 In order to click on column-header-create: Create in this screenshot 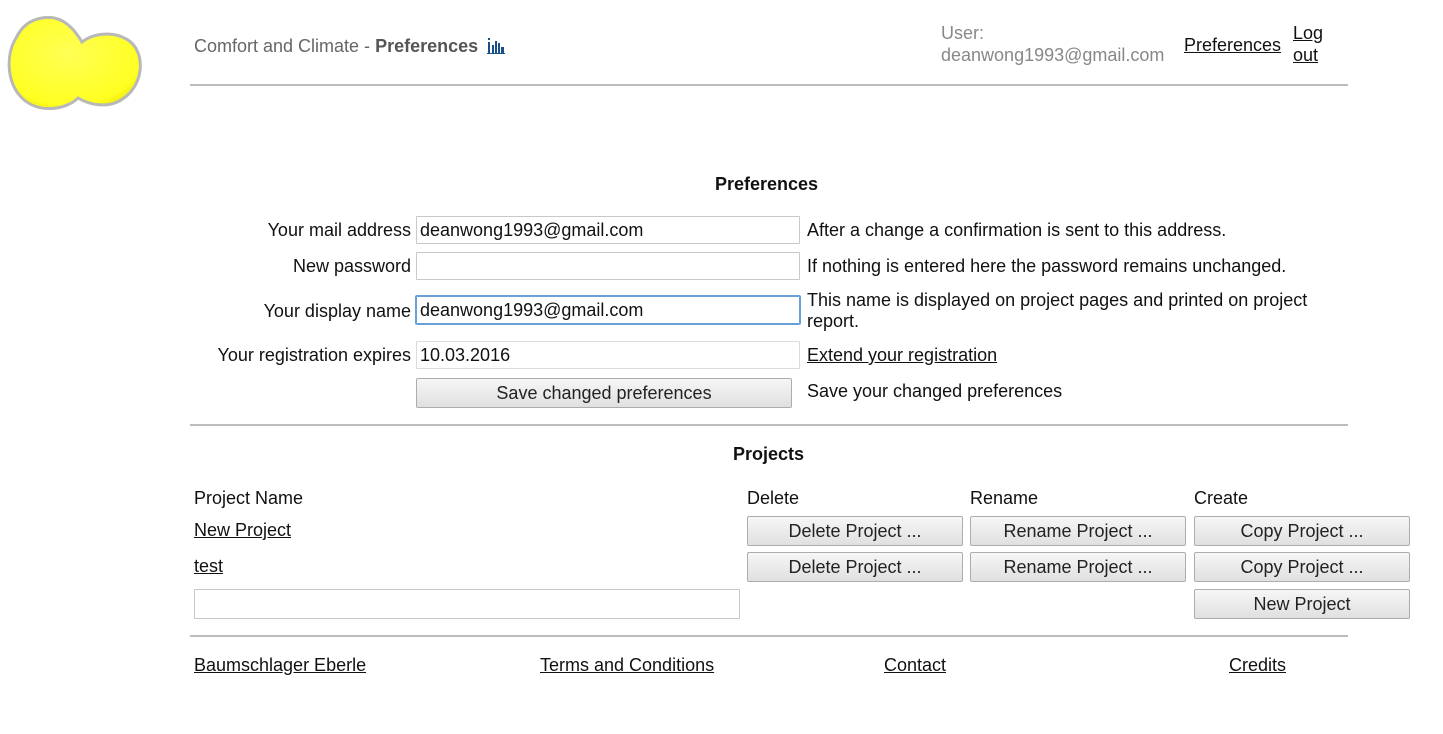, I will do `click(1221, 498)`.